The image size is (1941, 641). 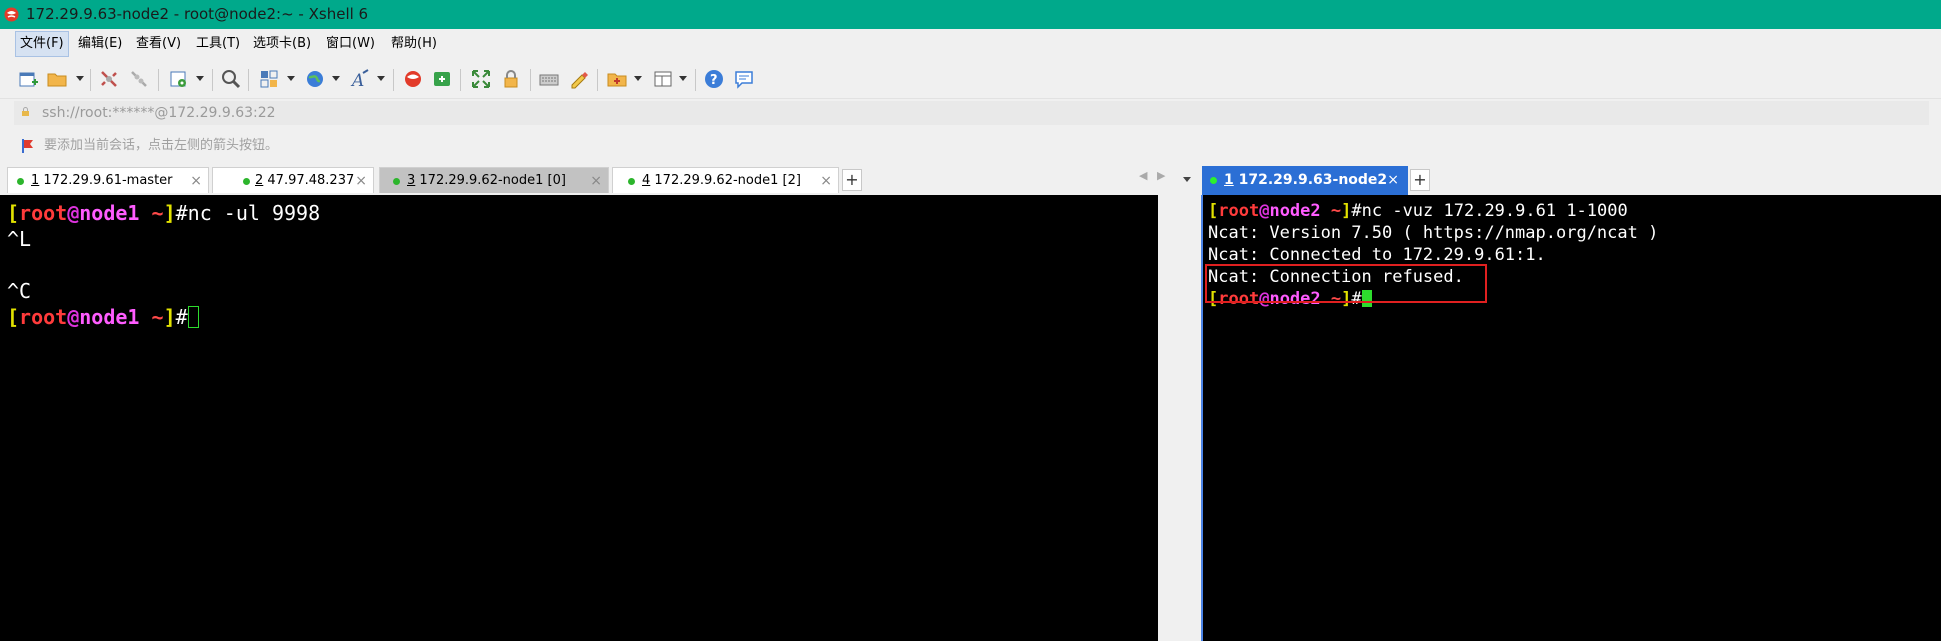 I want to click on tab-session-3: 3 172.29.9.62-node1 [0] ×, so click(x=494, y=180).